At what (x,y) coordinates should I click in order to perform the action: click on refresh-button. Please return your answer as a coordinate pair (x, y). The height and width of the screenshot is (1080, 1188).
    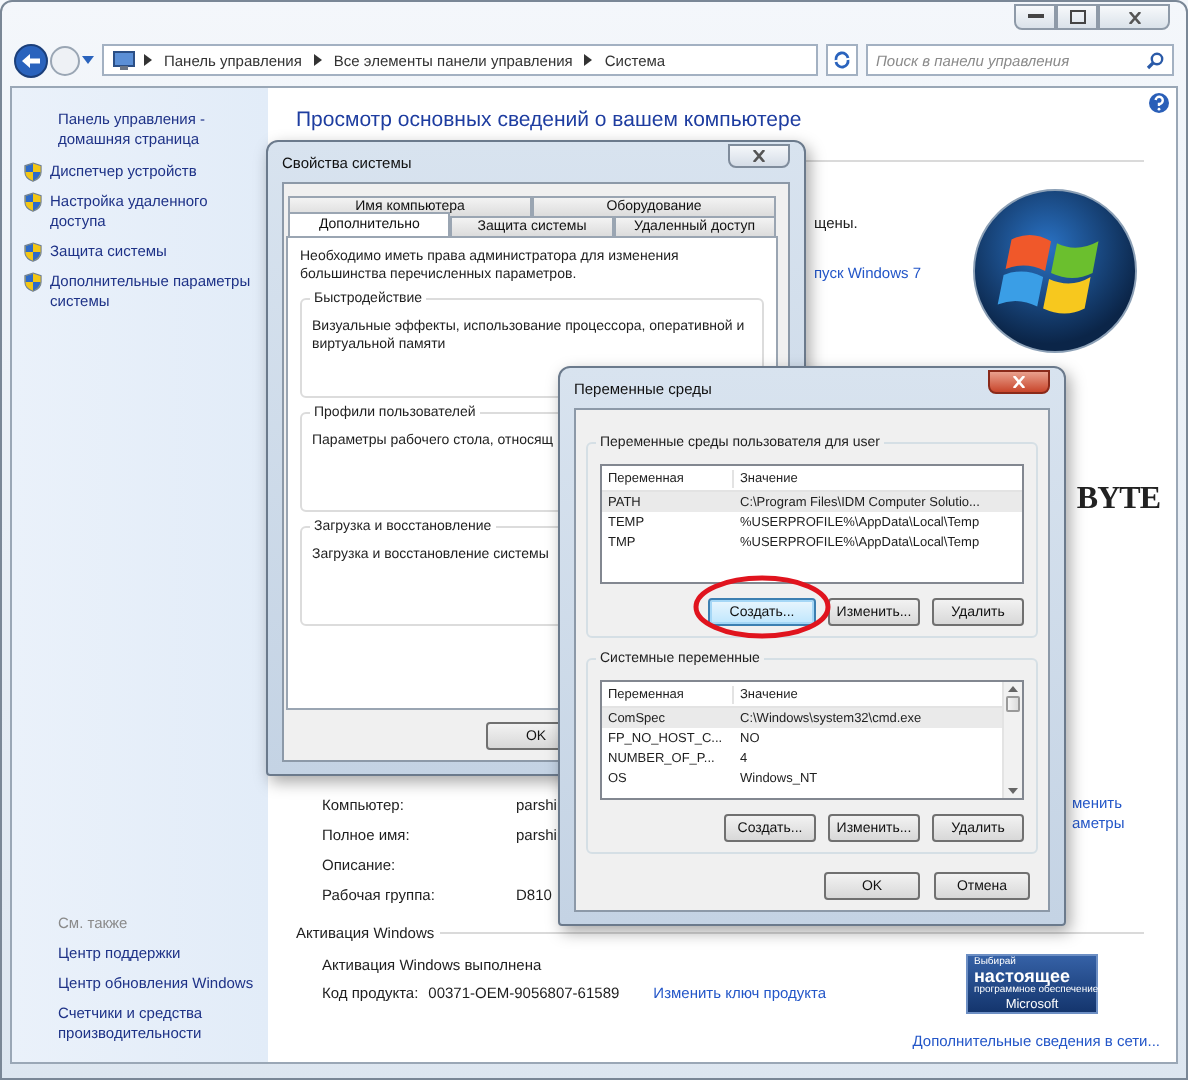
    Looking at the image, I should click on (842, 60).